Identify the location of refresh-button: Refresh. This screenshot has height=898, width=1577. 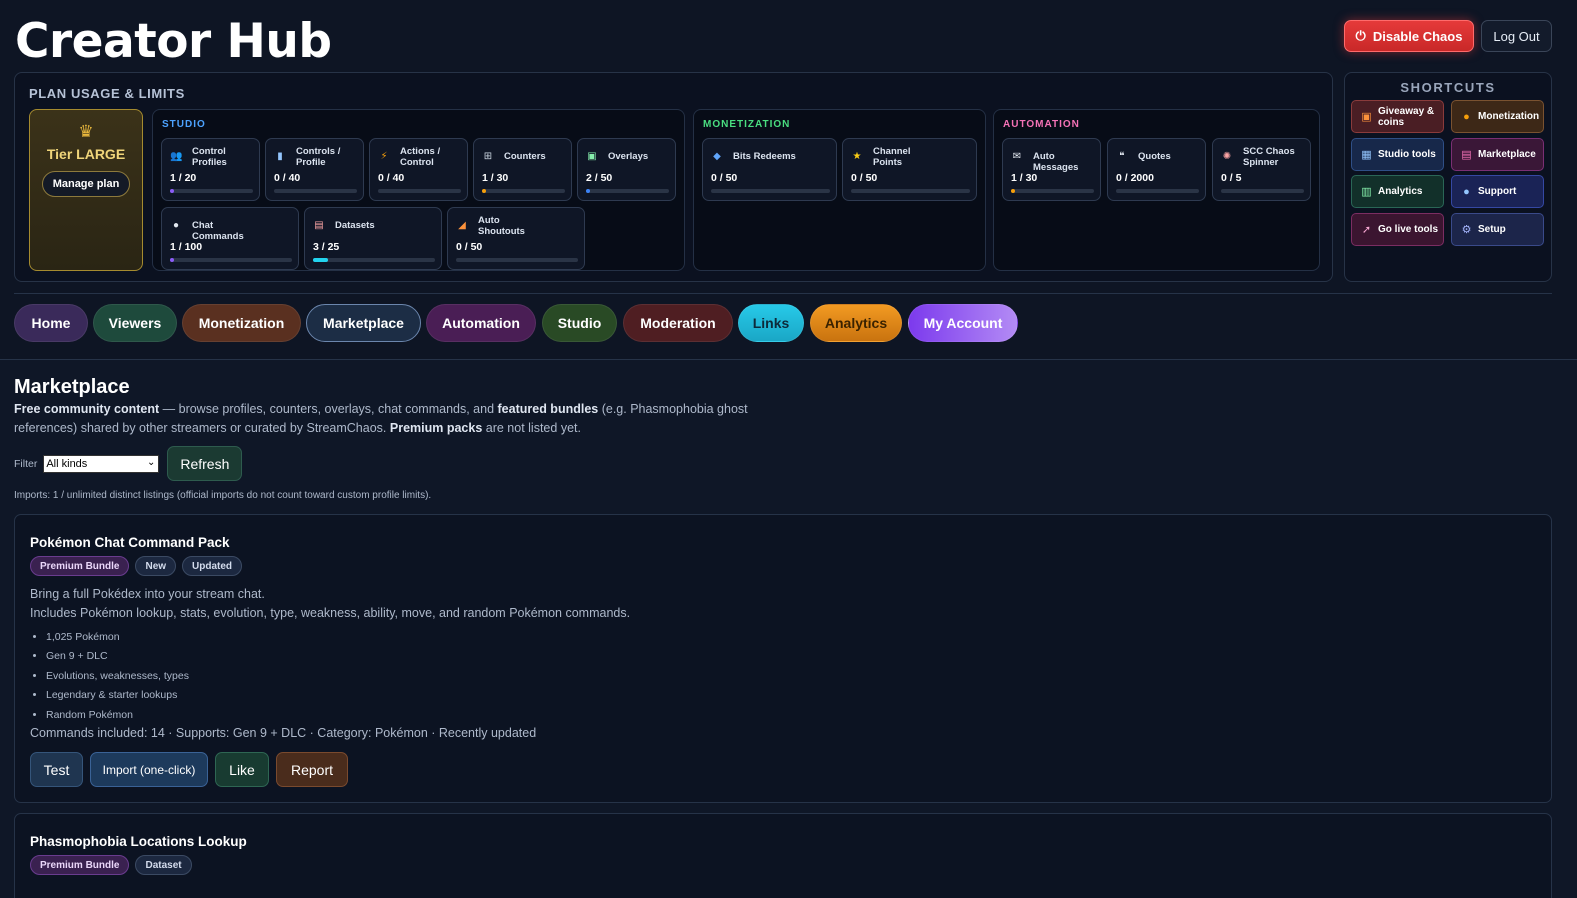
(205, 463).